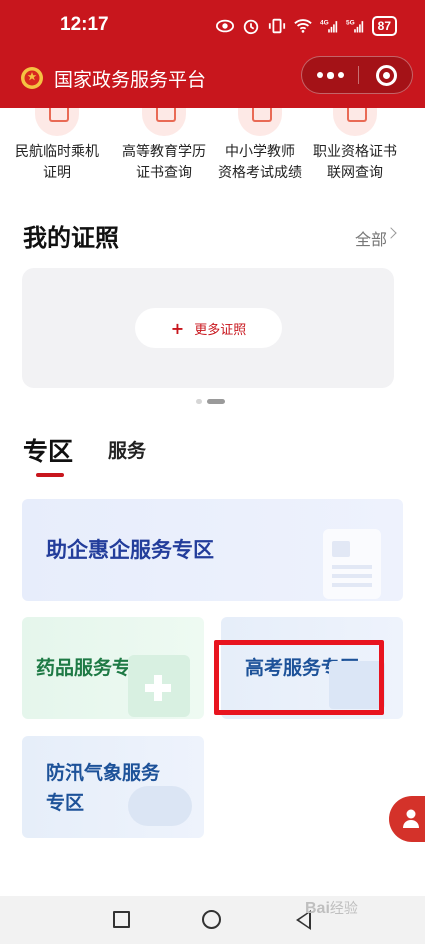 The width and height of the screenshot is (425, 944). Describe the element at coordinates (350, 22) in the screenshot. I see `svg-text: 5G` at that location.